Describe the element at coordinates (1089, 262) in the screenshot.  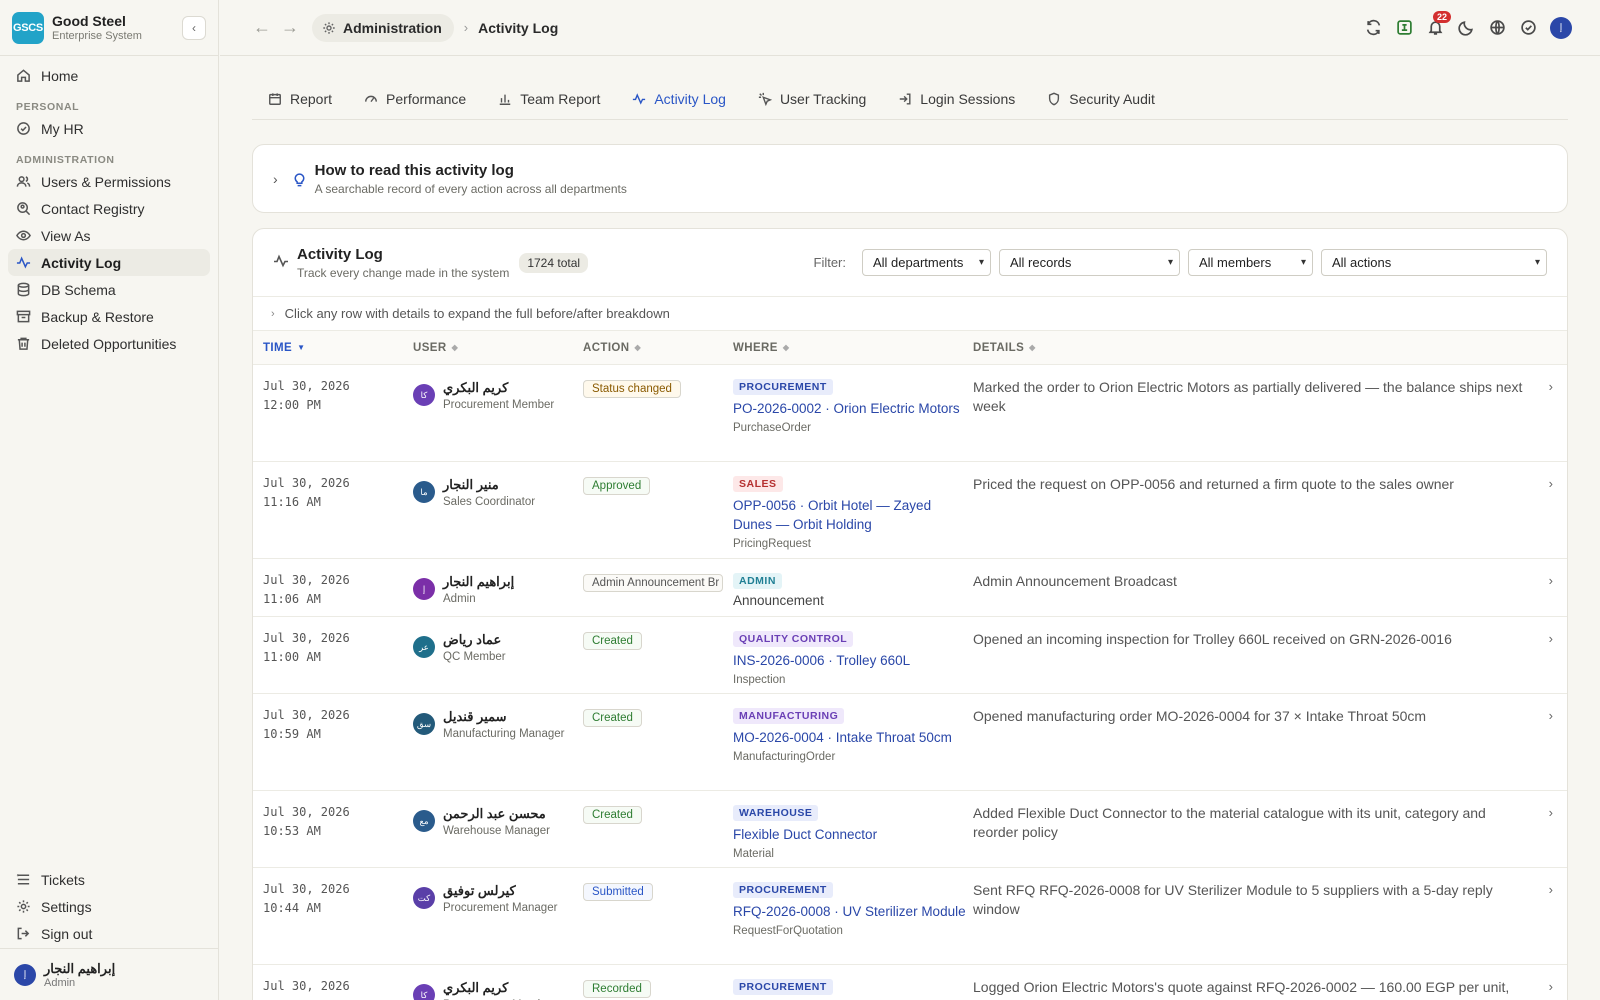
I see `record-filter-select: All records ▾` at that location.